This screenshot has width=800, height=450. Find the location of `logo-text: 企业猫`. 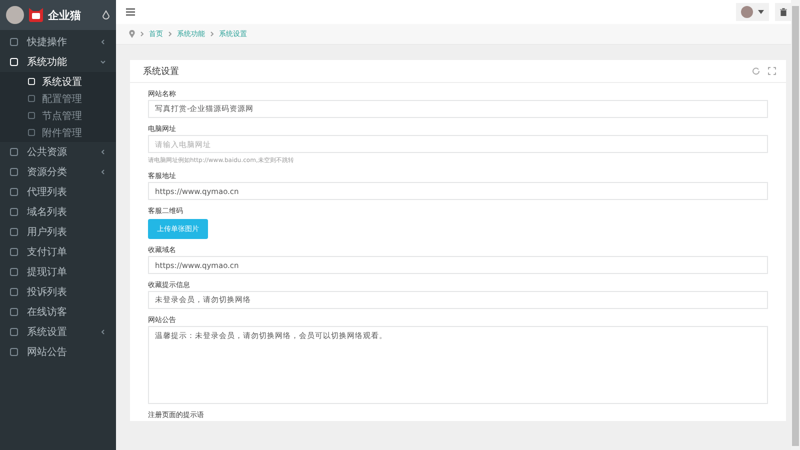

logo-text: 企业猫 is located at coordinates (64, 15).